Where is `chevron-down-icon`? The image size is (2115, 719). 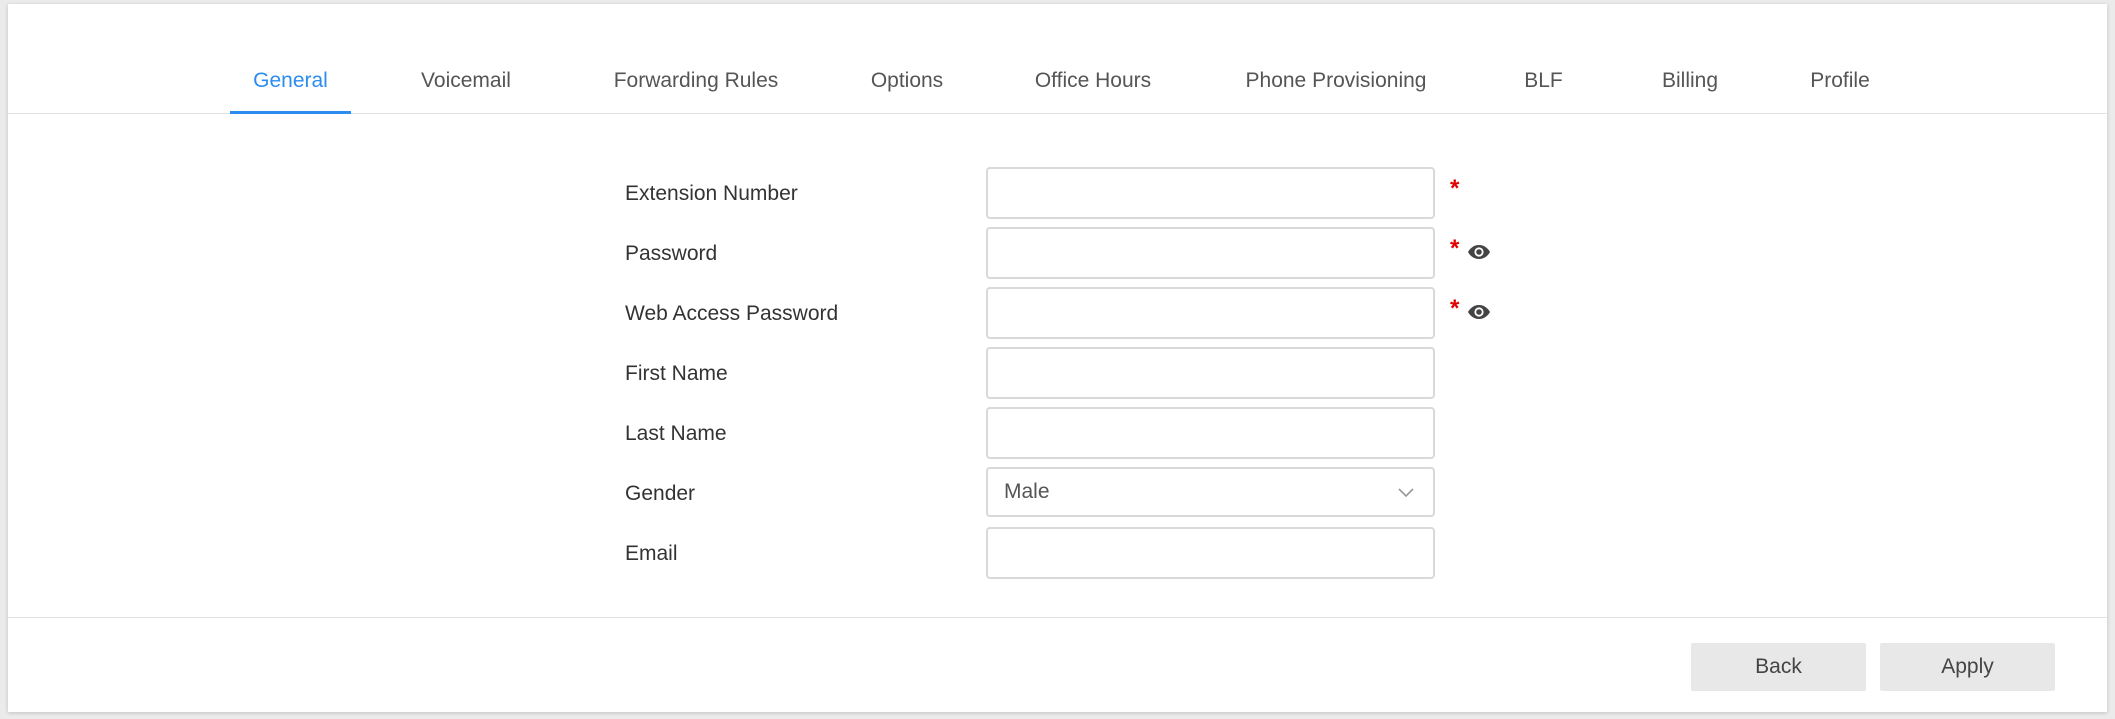 chevron-down-icon is located at coordinates (1406, 493).